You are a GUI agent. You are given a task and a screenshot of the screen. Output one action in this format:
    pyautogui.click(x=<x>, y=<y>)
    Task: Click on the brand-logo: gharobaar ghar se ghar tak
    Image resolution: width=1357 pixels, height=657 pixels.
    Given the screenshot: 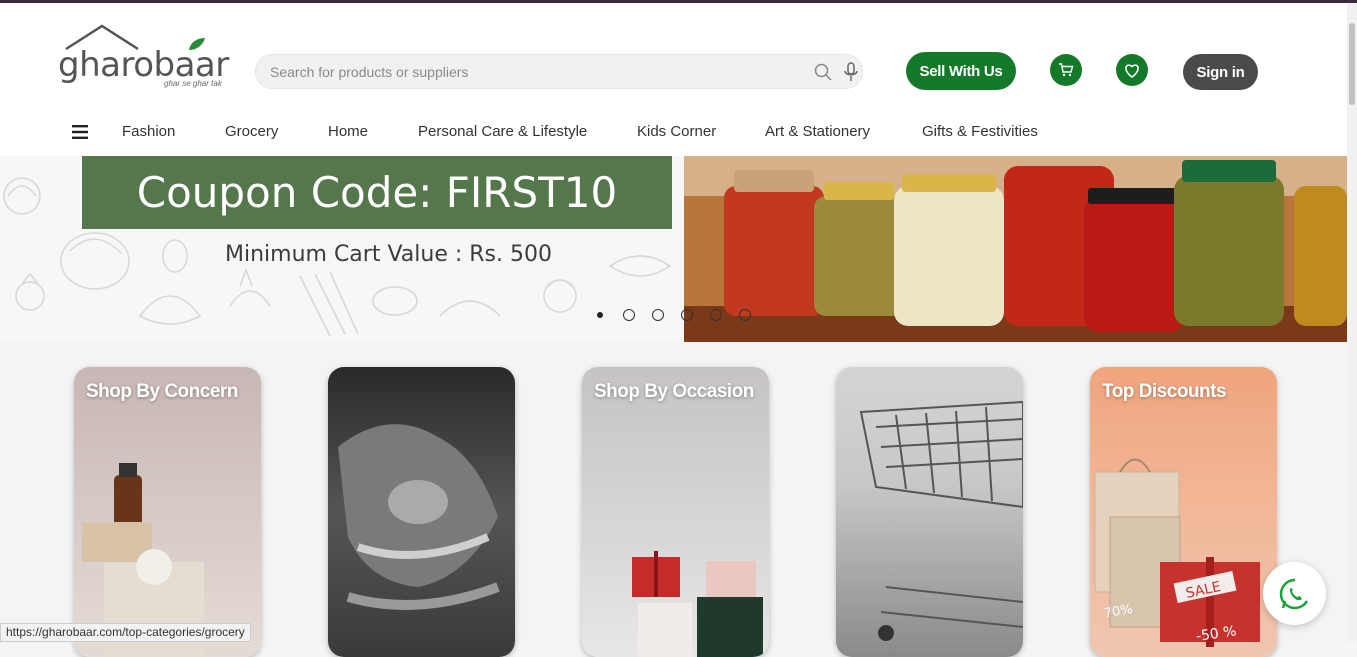 What is the action you would take?
    pyautogui.click(x=148, y=58)
    